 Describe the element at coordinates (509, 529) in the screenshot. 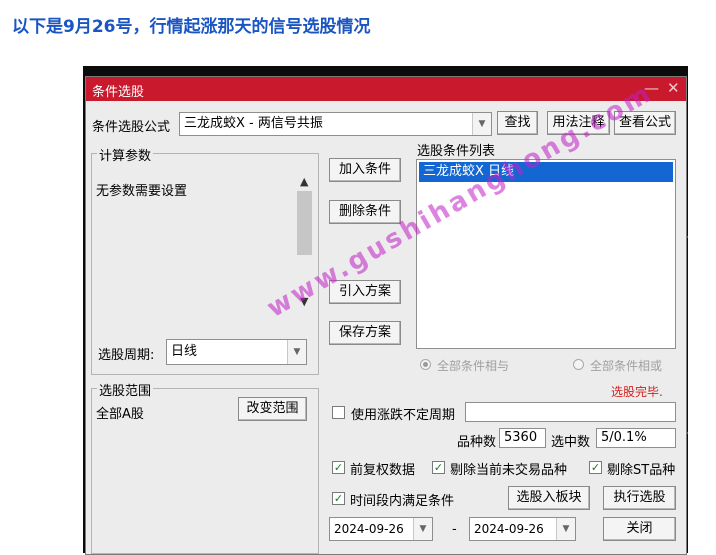

I see `date-to-value: 2024-09-26` at that location.